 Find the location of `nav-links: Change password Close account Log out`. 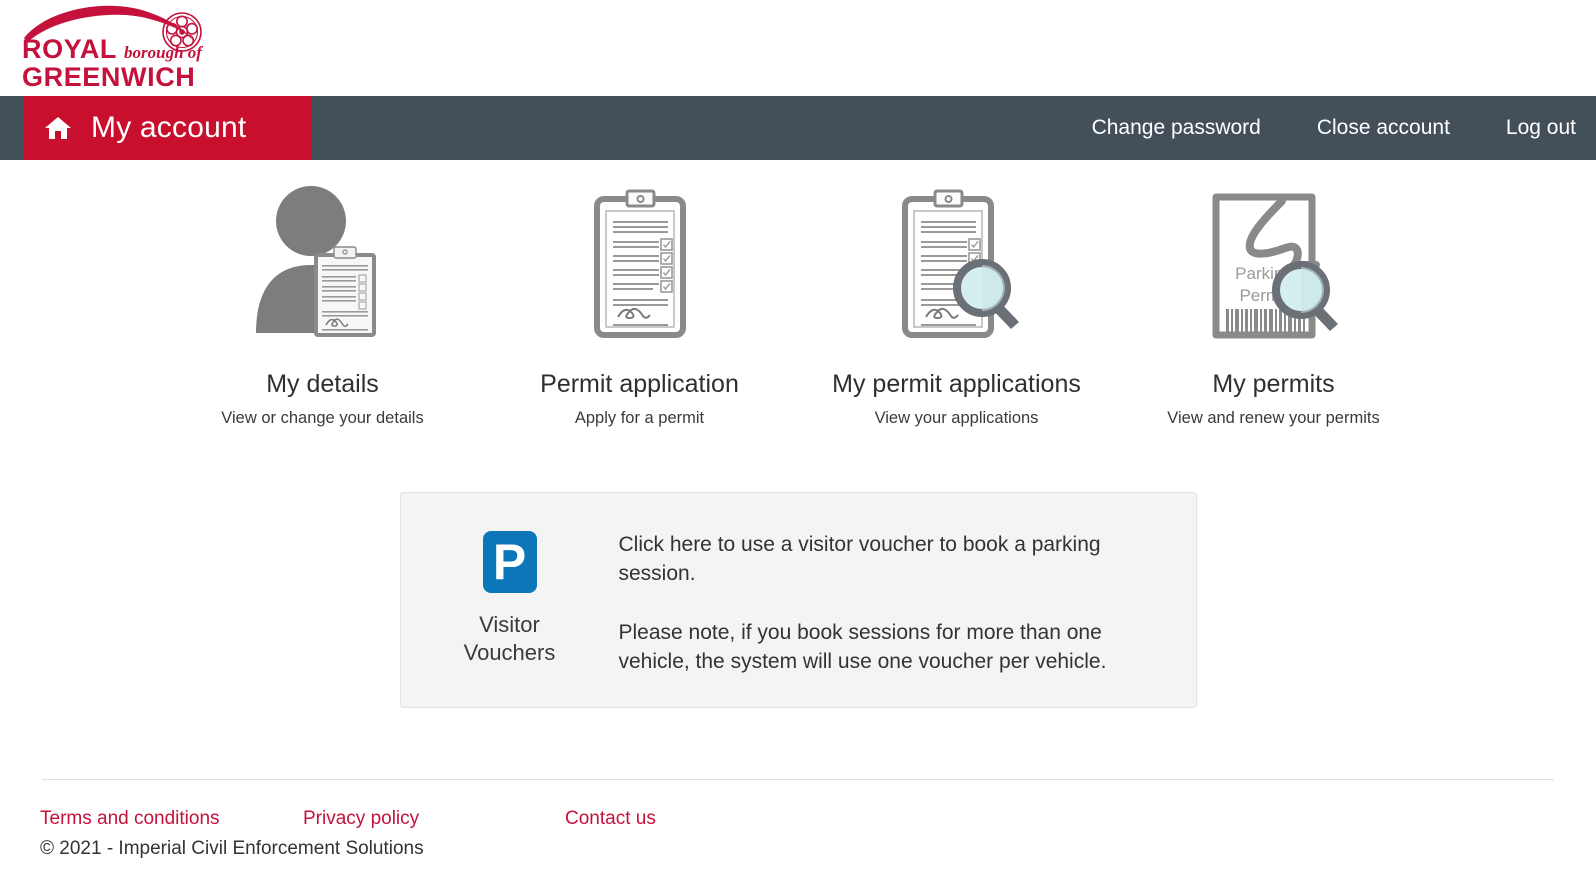

nav-links: Change password Close account Log out is located at coordinates (1330, 128).